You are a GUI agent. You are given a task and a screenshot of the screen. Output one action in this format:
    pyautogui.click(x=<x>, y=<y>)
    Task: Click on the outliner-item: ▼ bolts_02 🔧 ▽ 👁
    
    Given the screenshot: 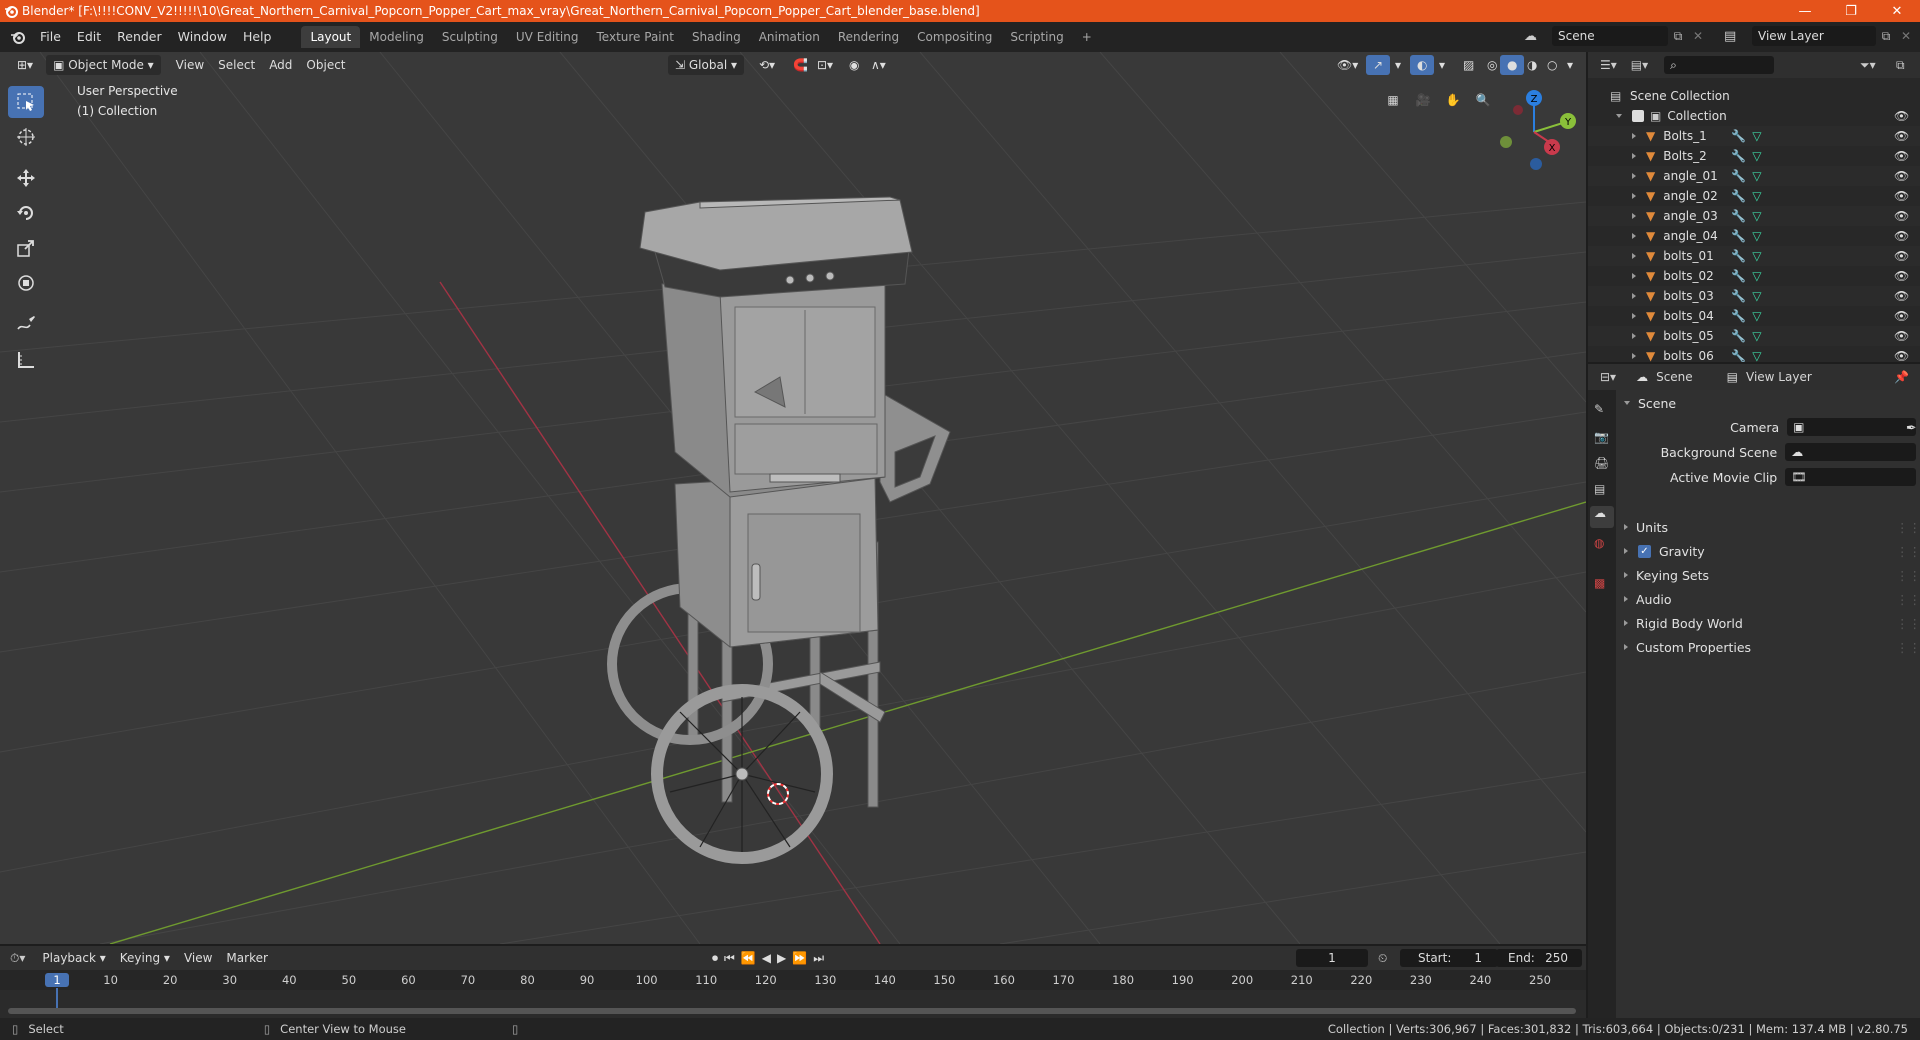 What is the action you would take?
    pyautogui.click(x=1754, y=276)
    